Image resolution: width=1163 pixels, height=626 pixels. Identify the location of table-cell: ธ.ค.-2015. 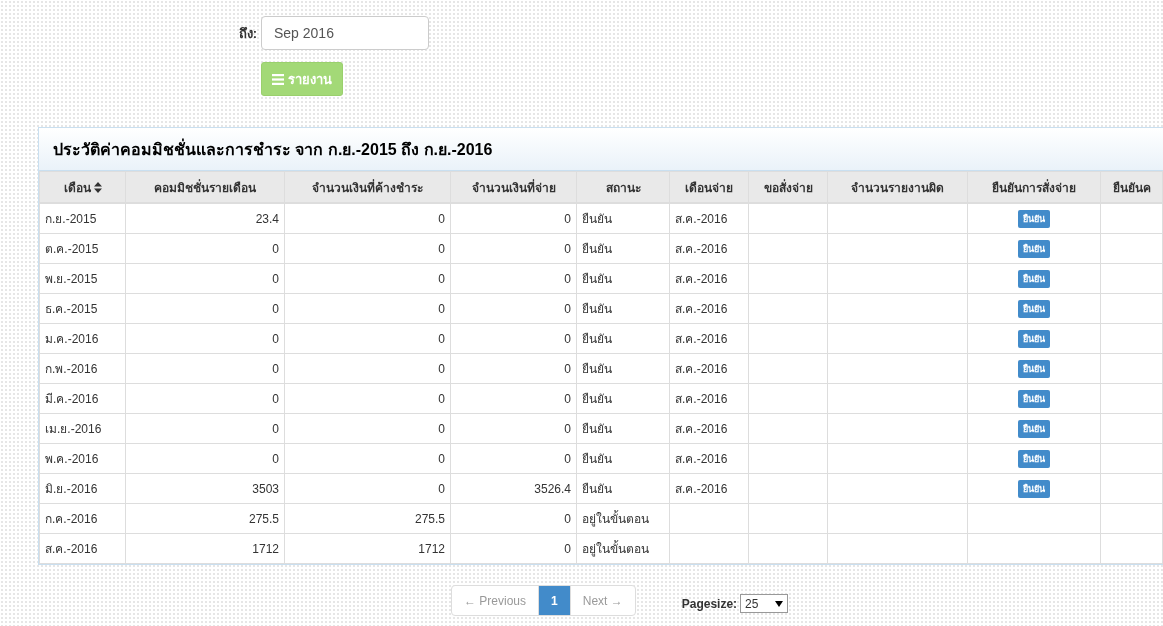
(71, 309).